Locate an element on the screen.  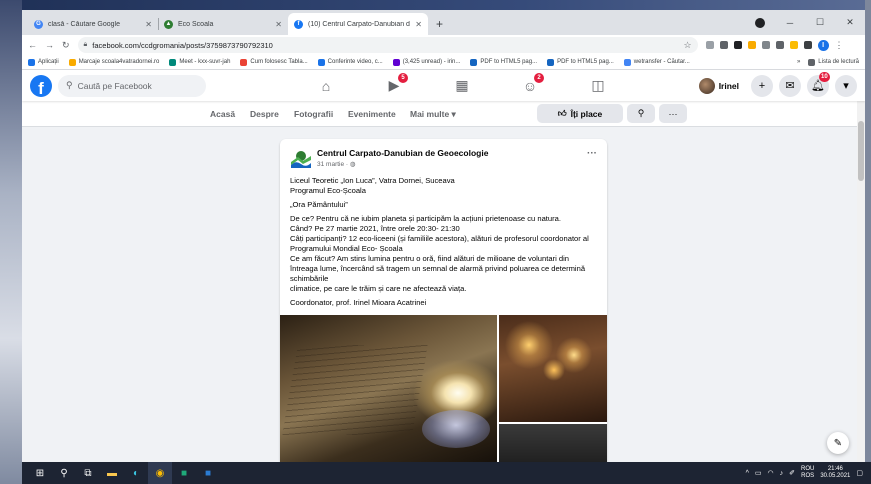
reload-icon: ↻ is located at coordinates (66, 45).